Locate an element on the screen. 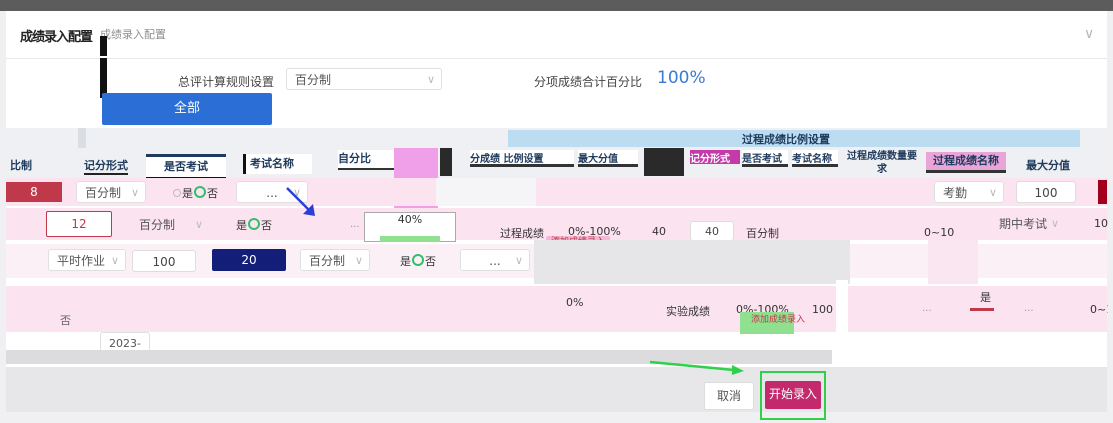 The width and height of the screenshot is (1113, 423). row1-delete-button is located at coordinates (1102, 192).